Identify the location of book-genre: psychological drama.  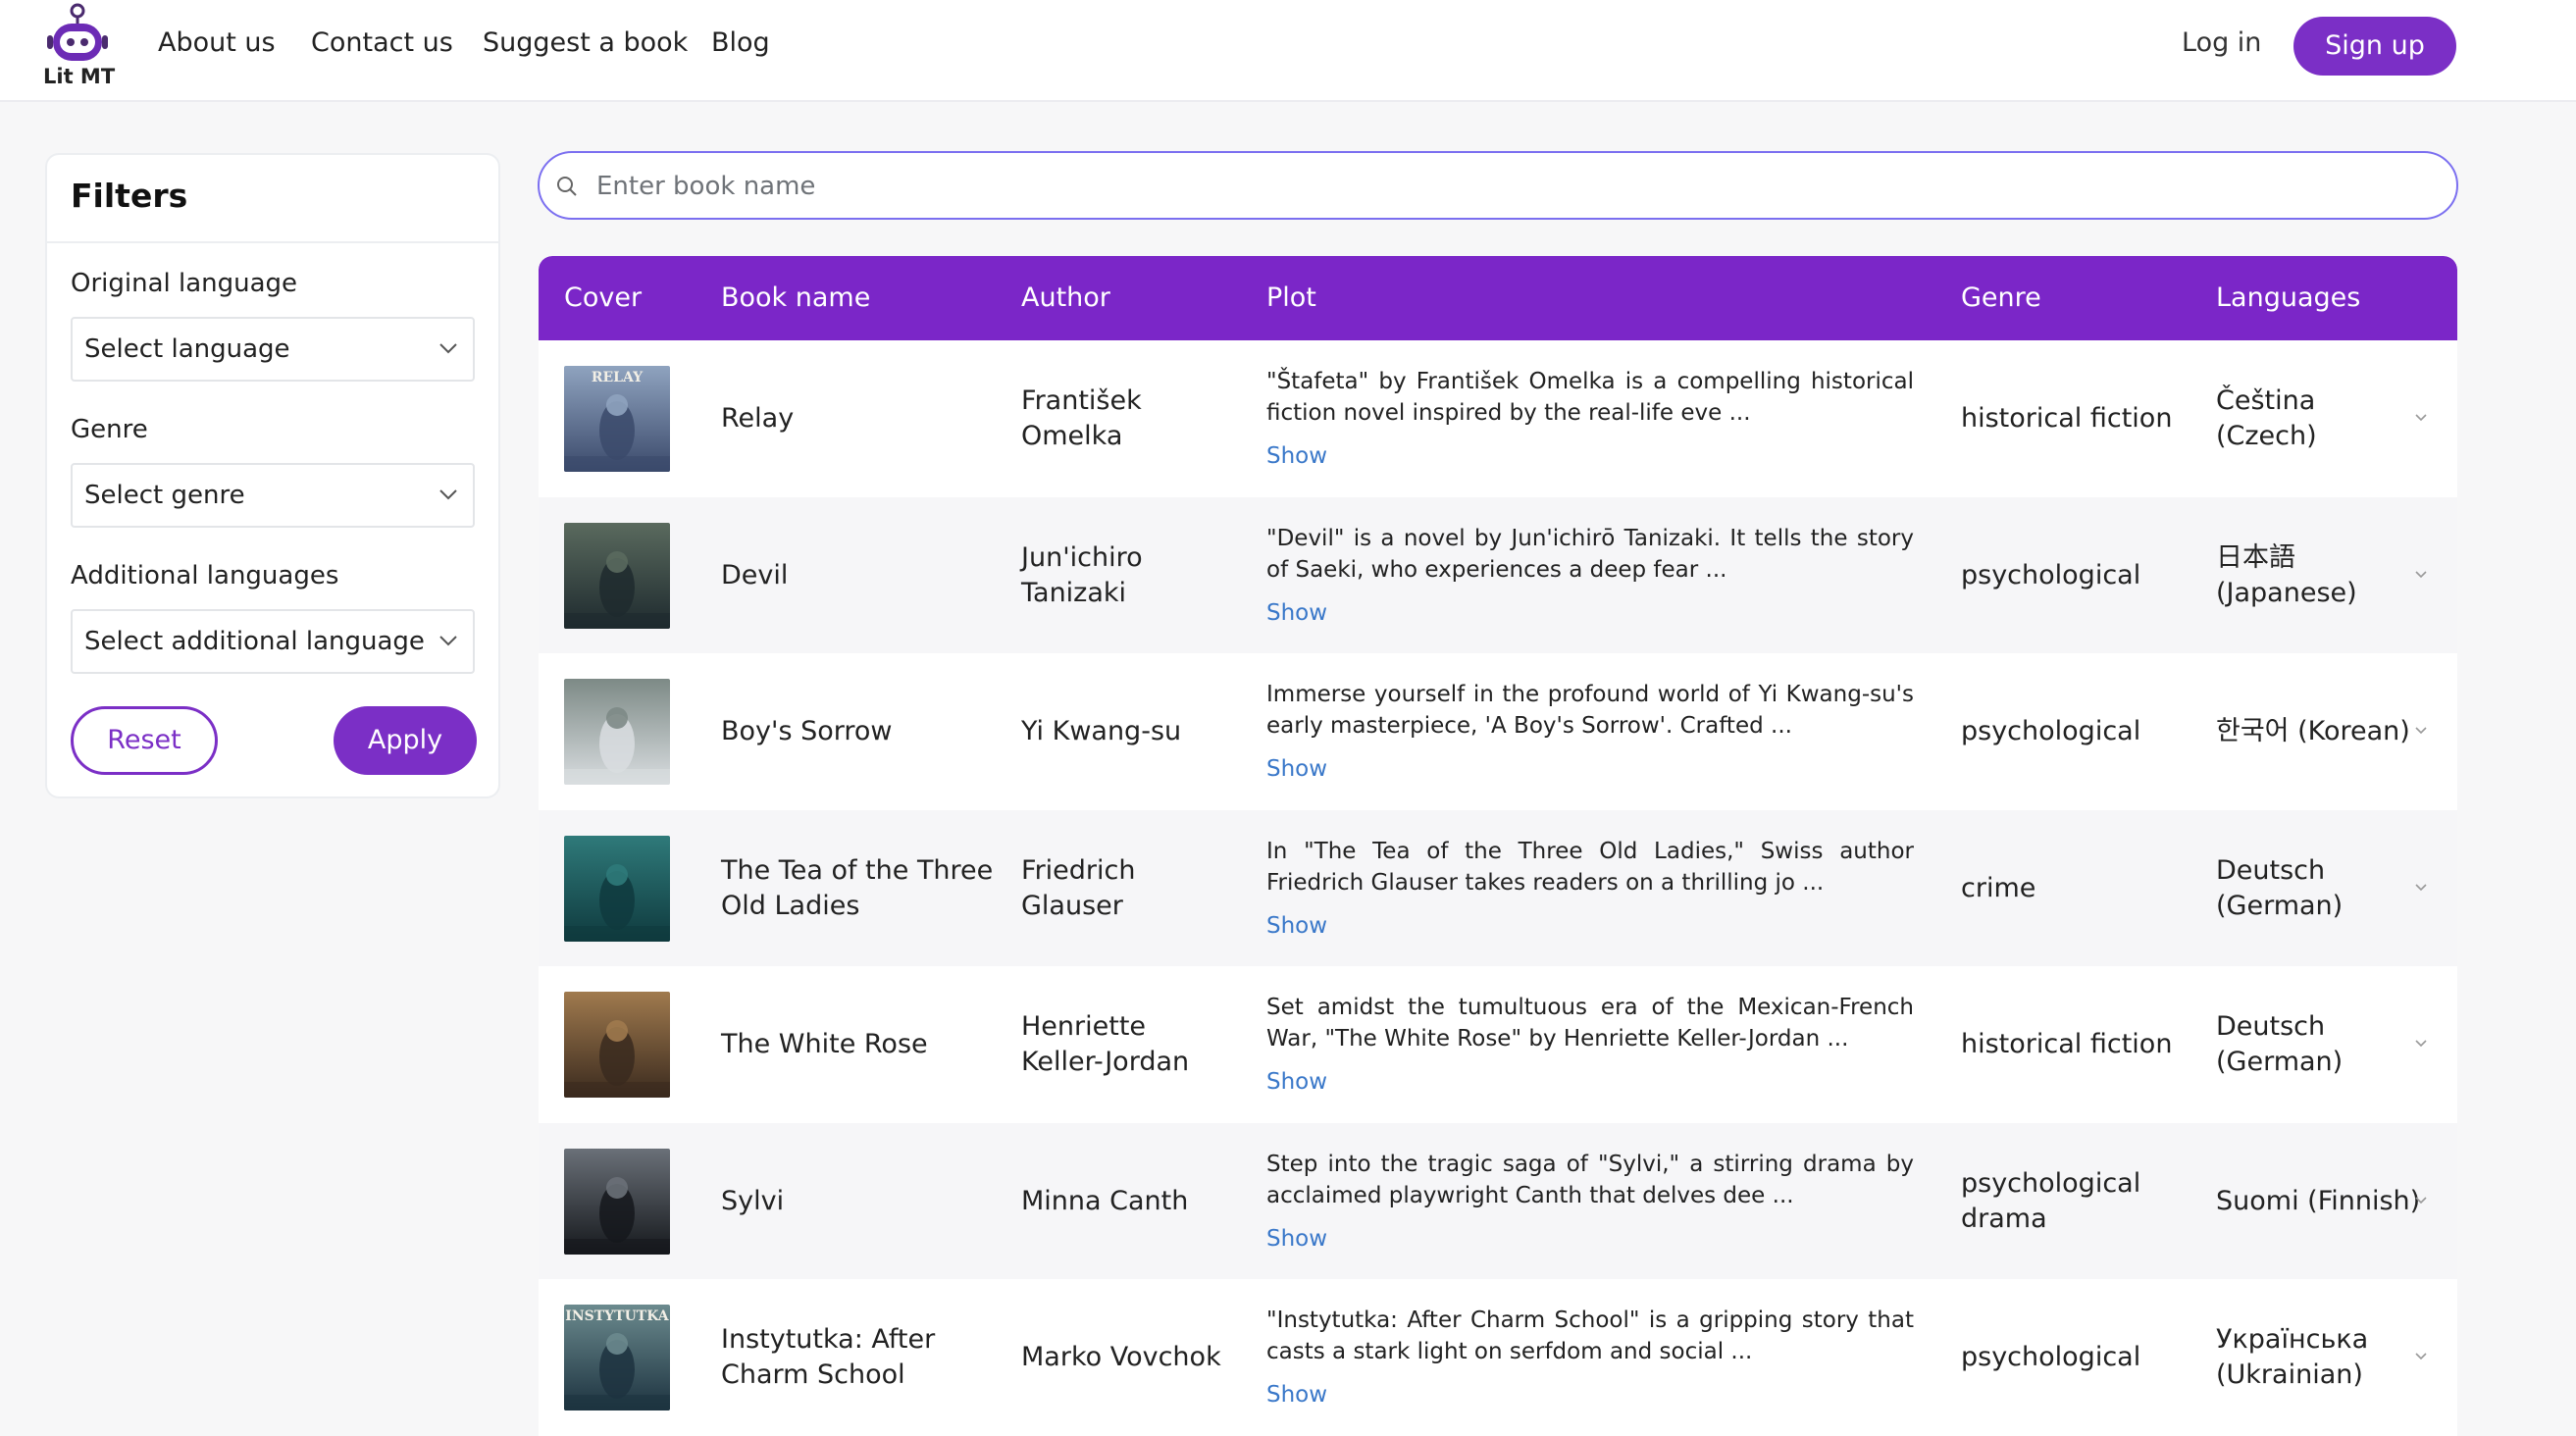
(2051, 1200).